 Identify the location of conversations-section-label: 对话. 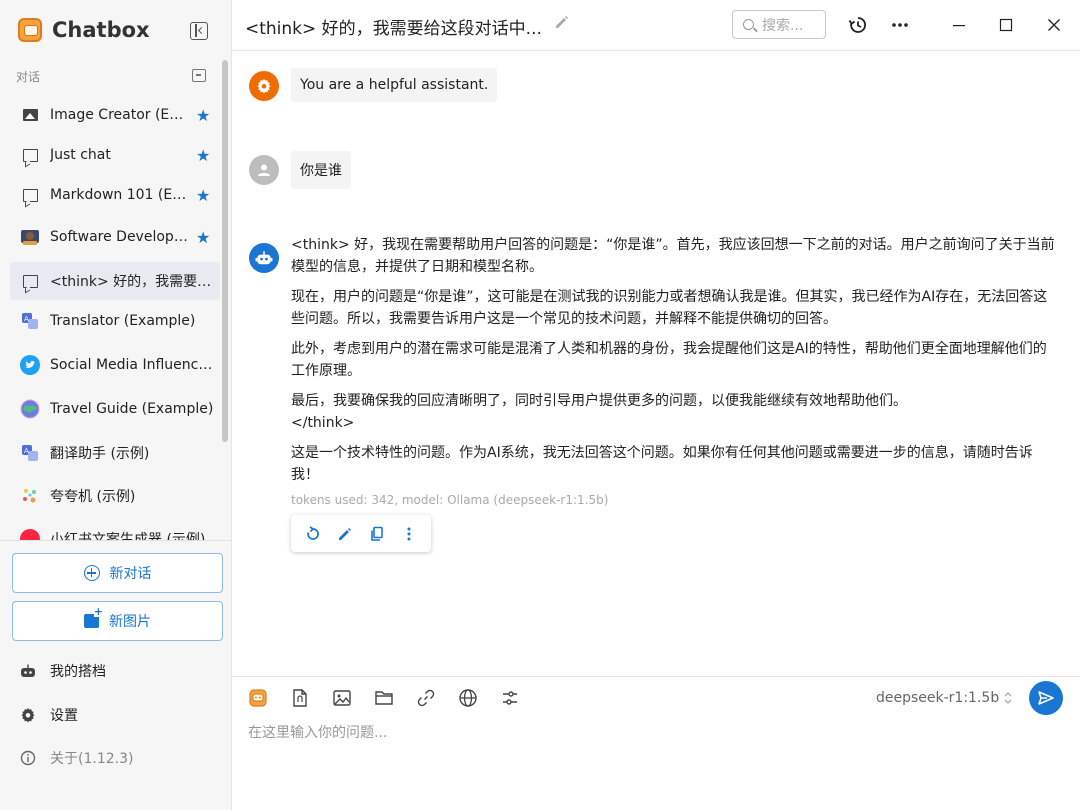
(28, 77).